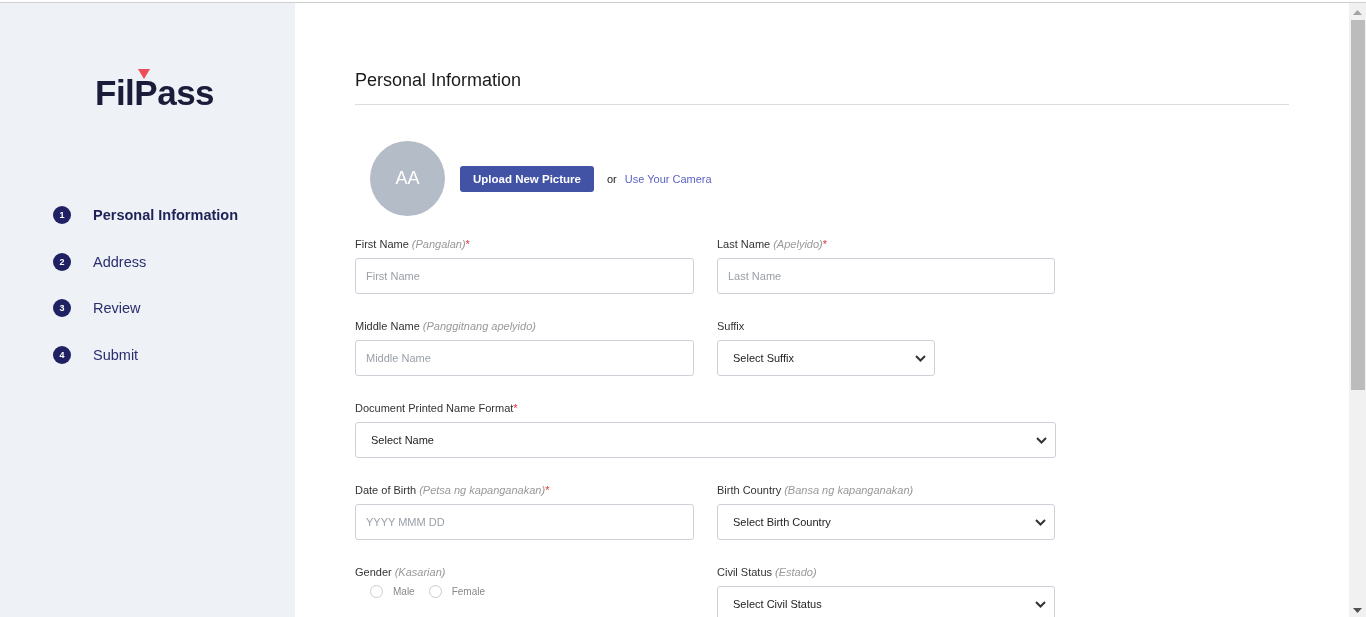 The image size is (1366, 617). Describe the element at coordinates (668, 178) in the screenshot. I see `camera-link: Use Your Camera` at that location.